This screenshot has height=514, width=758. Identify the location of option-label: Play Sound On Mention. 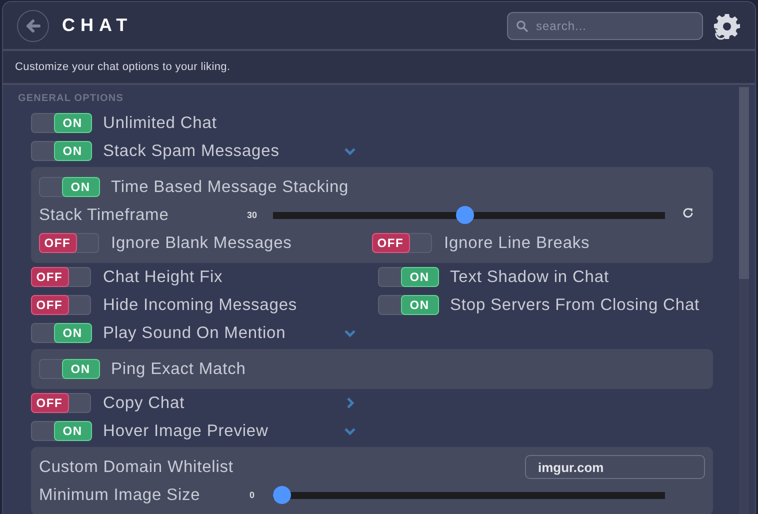
(195, 333).